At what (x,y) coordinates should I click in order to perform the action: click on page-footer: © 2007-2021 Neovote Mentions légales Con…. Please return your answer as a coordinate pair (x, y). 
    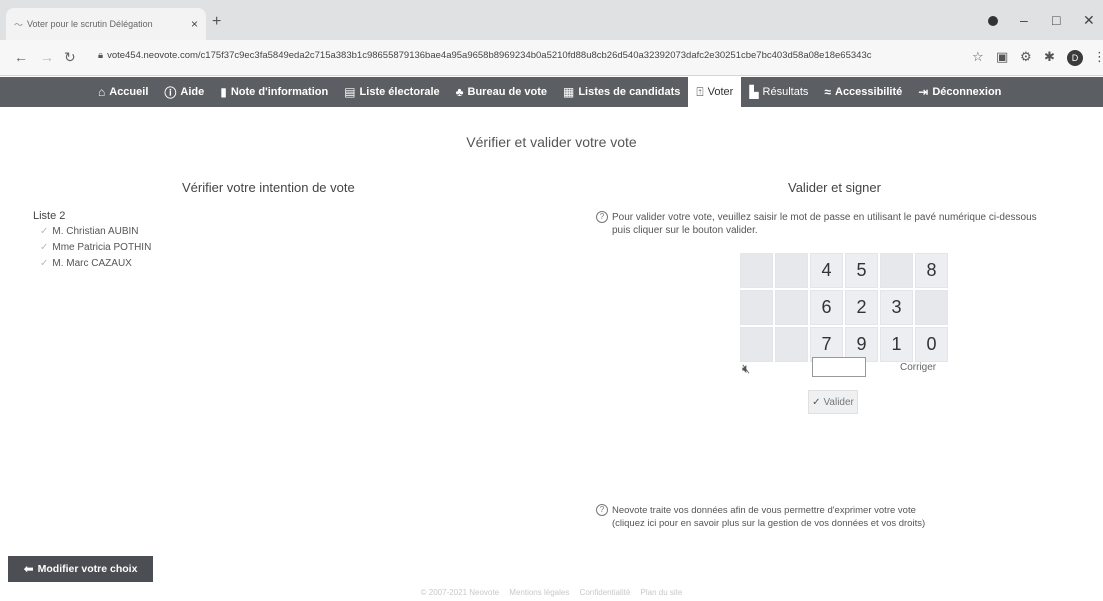
    Looking at the image, I should click on (551, 592).